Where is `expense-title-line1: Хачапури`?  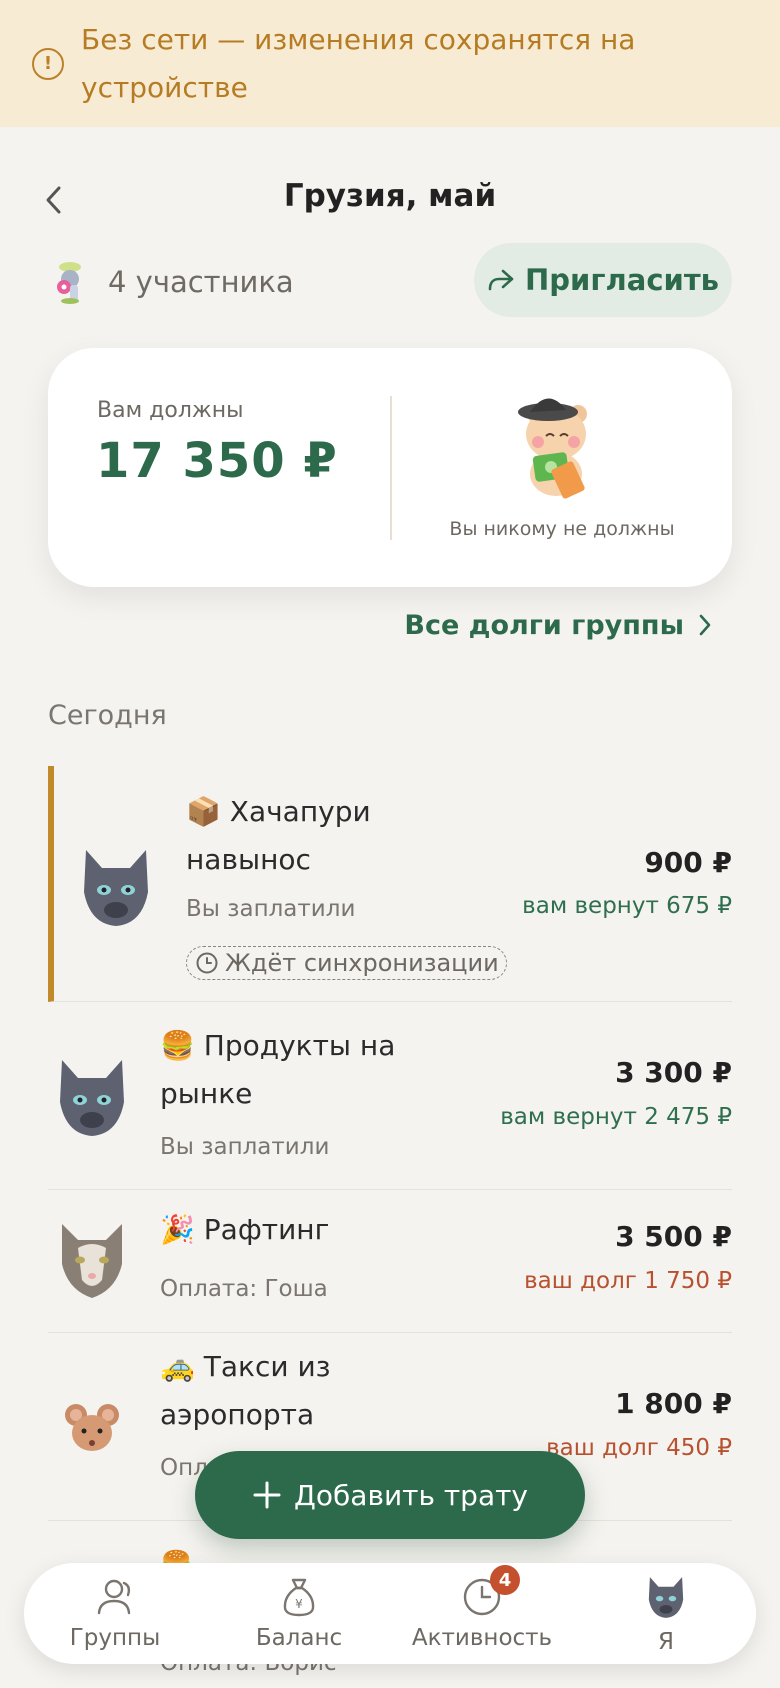 expense-title-line1: Хачапури is located at coordinates (300, 811).